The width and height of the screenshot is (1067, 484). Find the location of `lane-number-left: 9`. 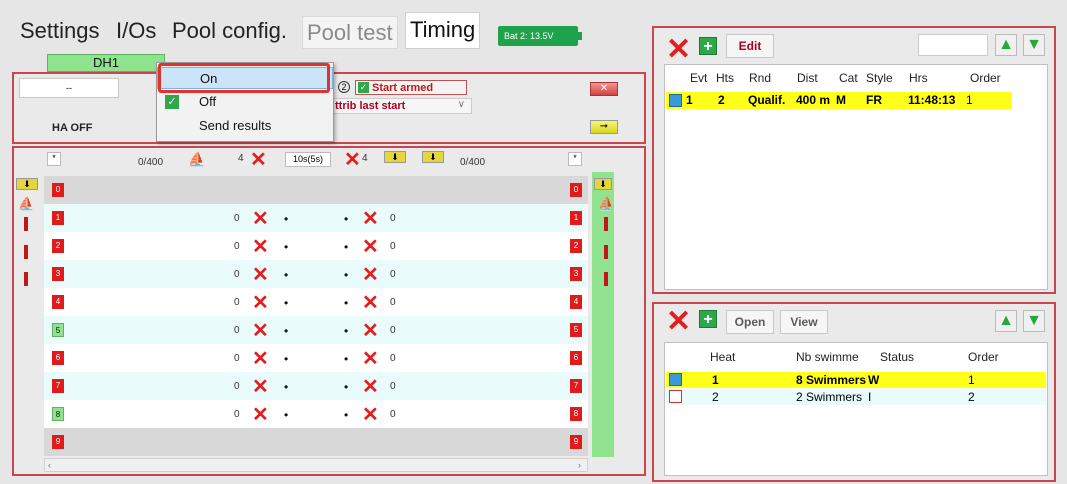

lane-number-left: 9 is located at coordinates (58, 442).